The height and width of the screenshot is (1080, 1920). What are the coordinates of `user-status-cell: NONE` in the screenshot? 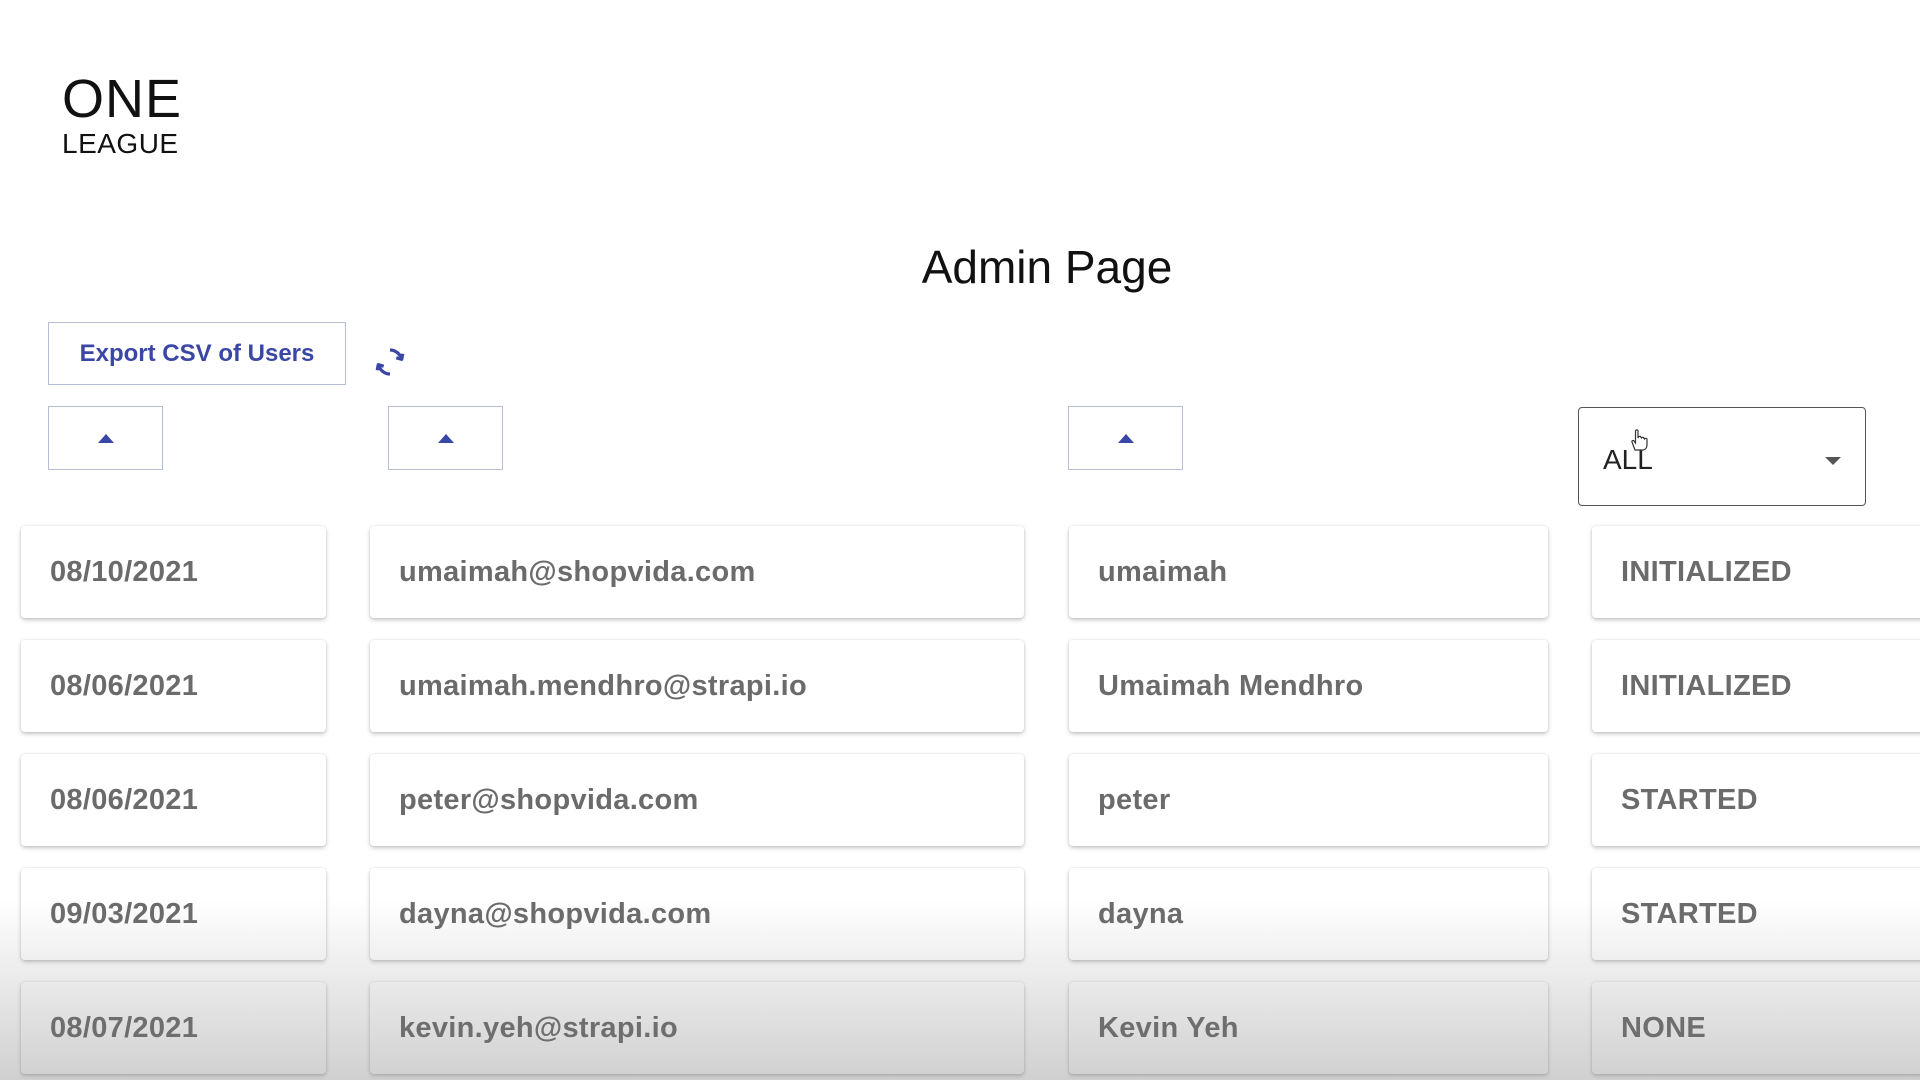 It's located at (1756, 1028).